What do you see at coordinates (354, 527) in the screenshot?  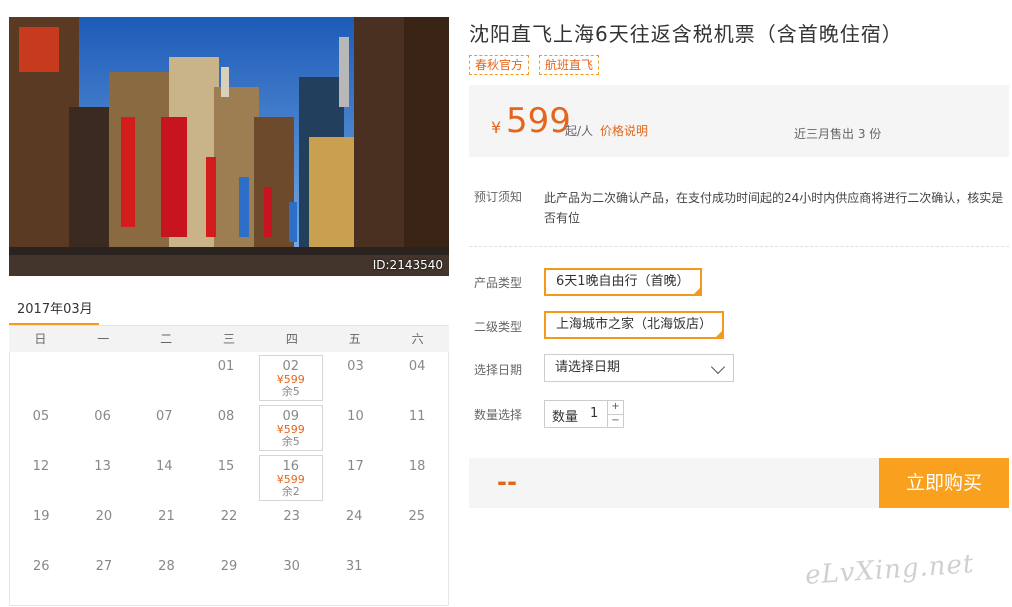 I see `calendar-day: 24` at bounding box center [354, 527].